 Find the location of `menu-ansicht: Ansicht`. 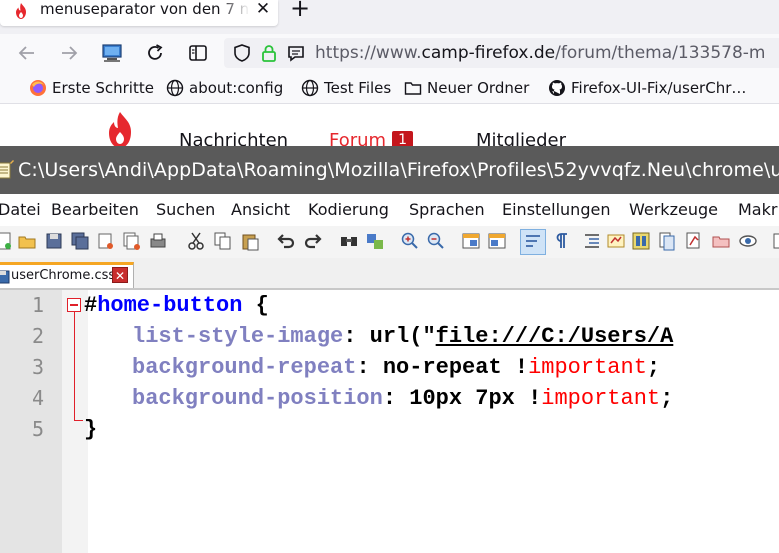

menu-ansicht: Ansicht is located at coordinates (260, 210).